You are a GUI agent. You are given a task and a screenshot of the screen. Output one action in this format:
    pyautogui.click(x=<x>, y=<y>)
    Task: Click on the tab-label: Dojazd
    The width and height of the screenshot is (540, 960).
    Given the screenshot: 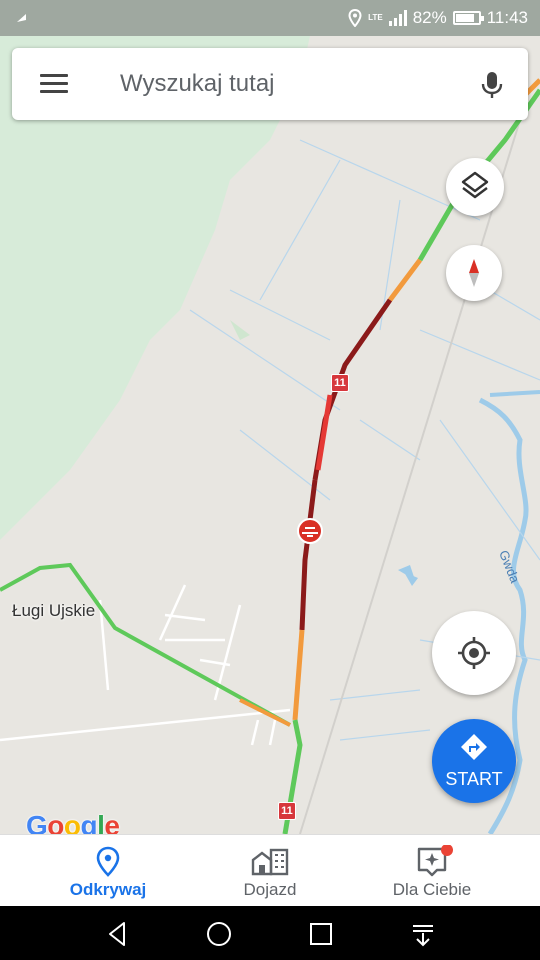 What is the action you would take?
    pyautogui.click(x=270, y=889)
    